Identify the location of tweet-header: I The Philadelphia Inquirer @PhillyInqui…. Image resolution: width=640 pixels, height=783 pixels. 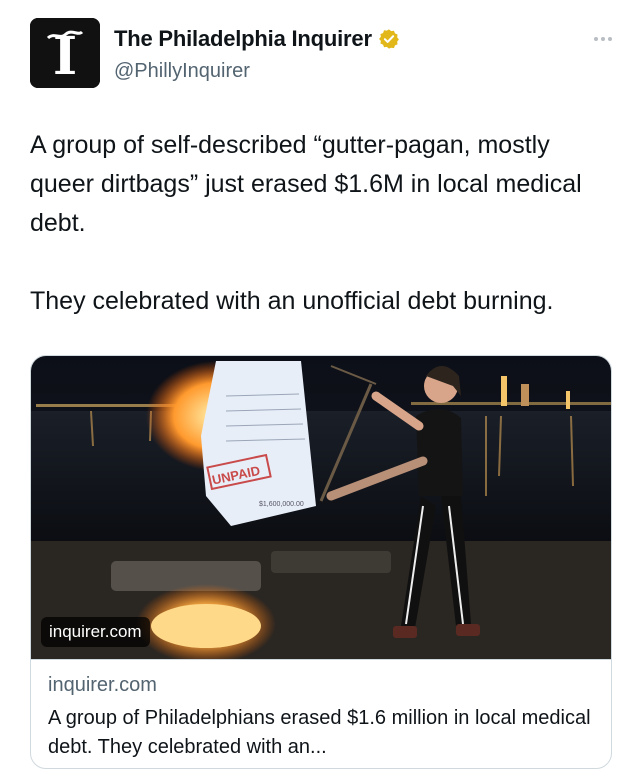
(325, 54).